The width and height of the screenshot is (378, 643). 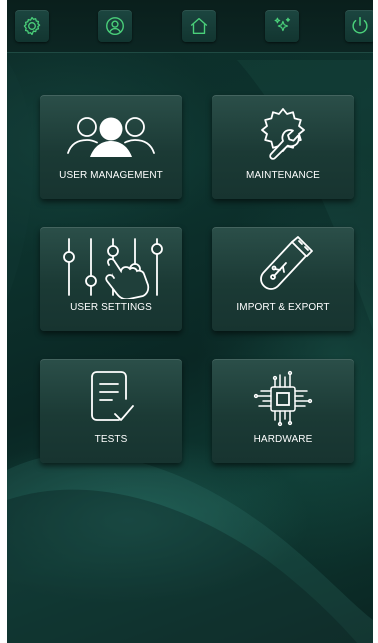 I want to click on gear-icon, so click(x=32, y=26).